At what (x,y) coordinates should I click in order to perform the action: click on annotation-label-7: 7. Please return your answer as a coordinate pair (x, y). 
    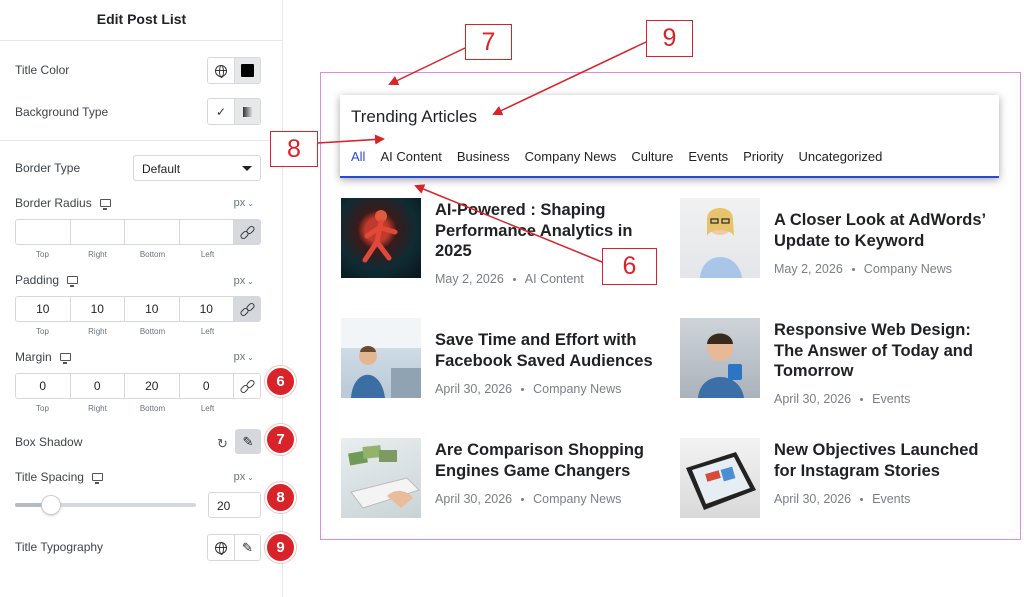
    Looking at the image, I should click on (488, 42).